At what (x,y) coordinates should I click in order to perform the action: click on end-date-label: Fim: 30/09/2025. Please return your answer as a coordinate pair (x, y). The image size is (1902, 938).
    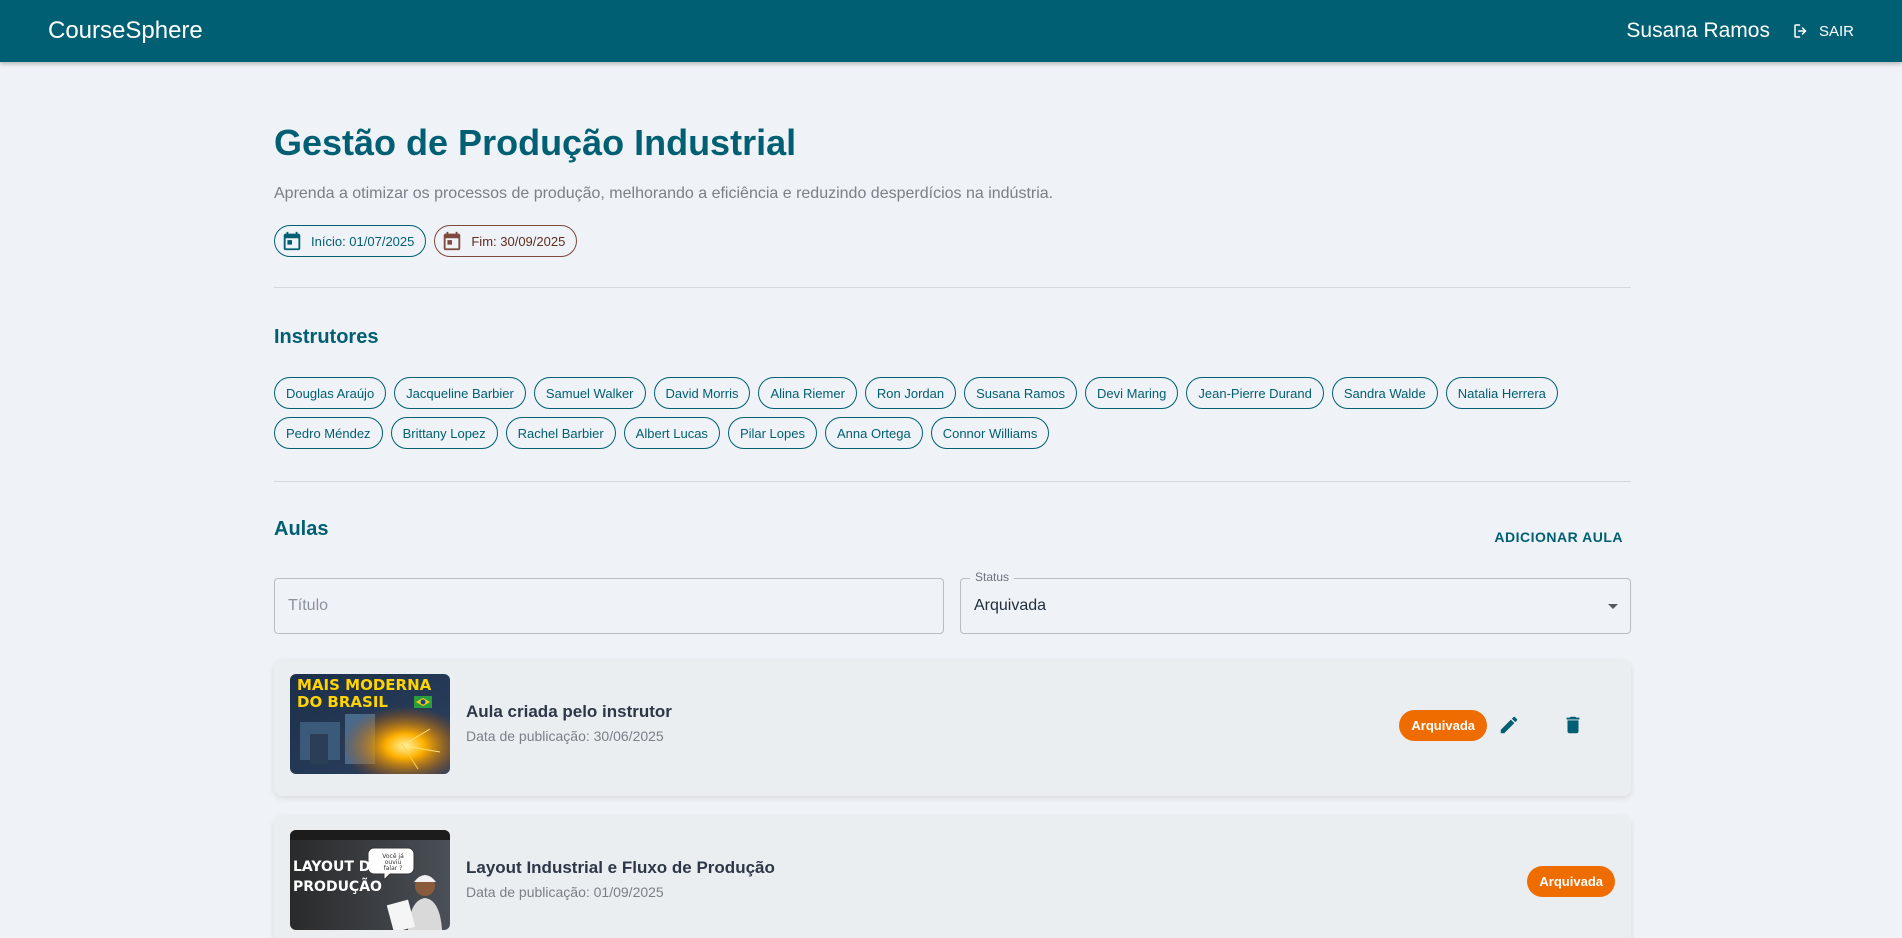
    Looking at the image, I should click on (518, 241).